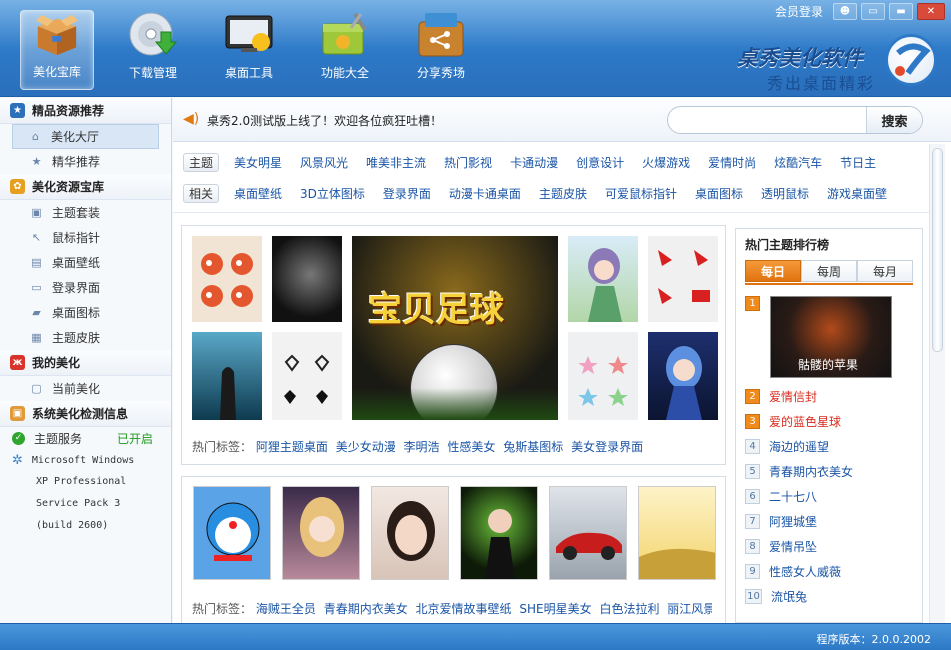 Image resolution: width=951 pixels, height=650 pixels. I want to click on related-tag: 动漫卡通桌面, so click(485, 193).